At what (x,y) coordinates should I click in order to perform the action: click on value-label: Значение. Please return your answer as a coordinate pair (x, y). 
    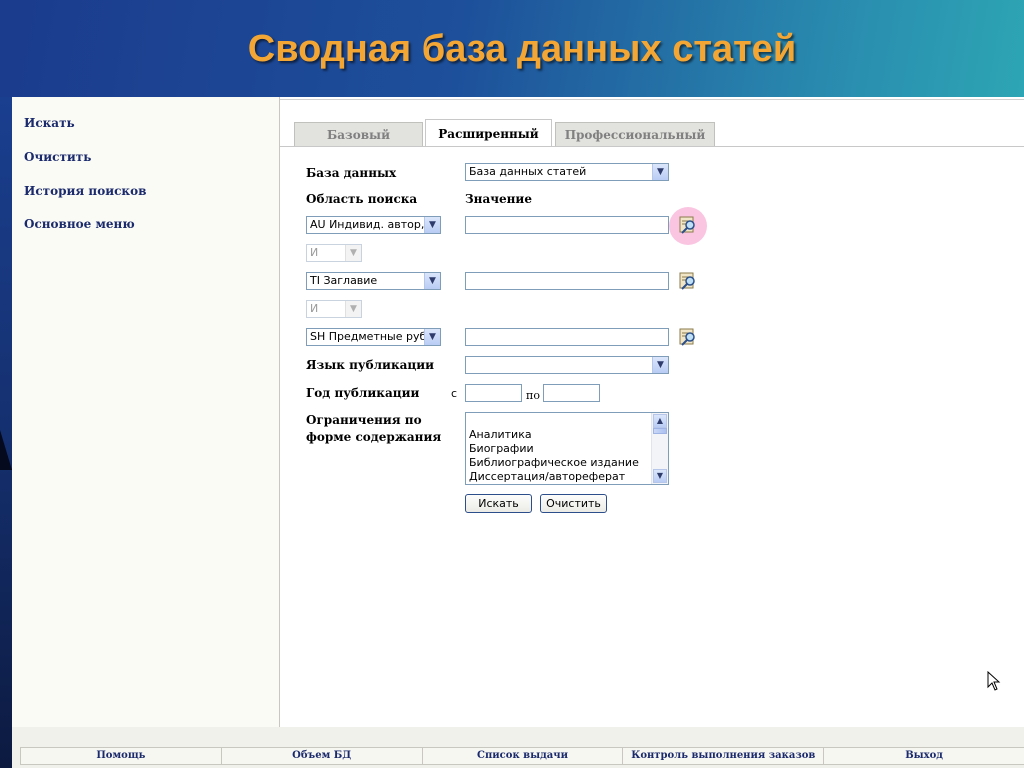
    Looking at the image, I should click on (498, 199).